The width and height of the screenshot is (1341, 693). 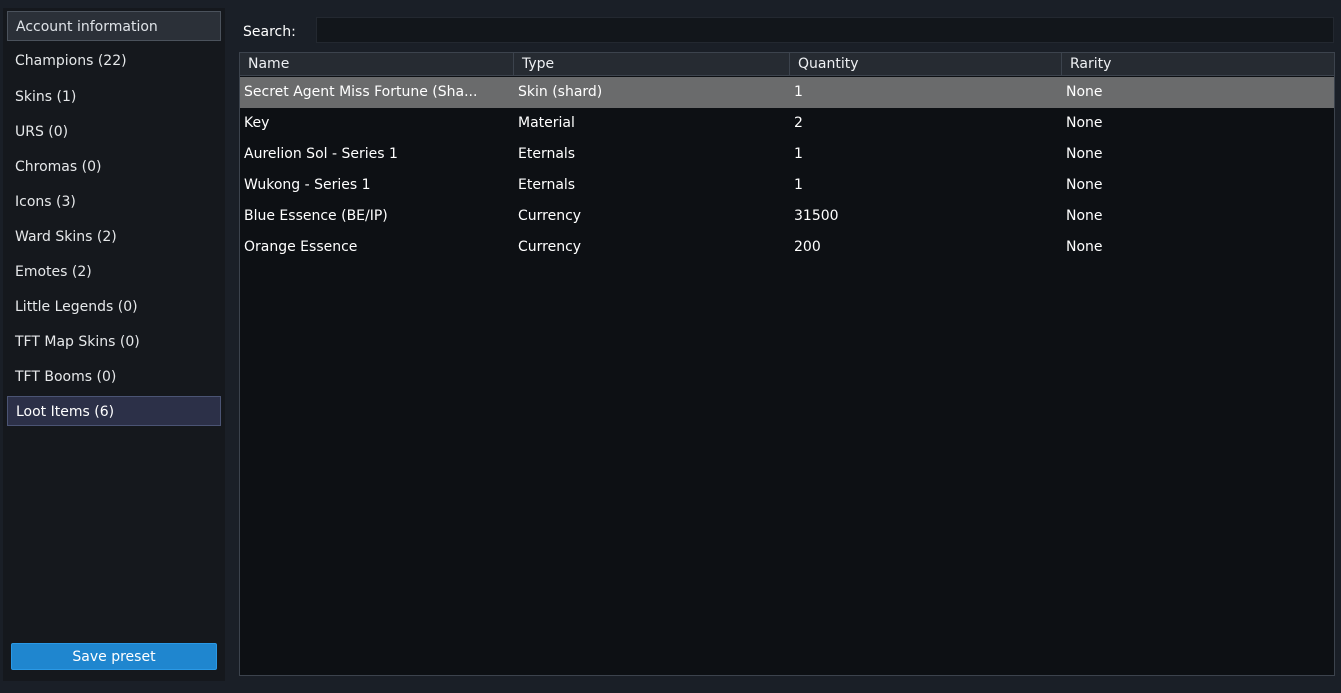 What do you see at coordinates (807, 247) in the screenshot?
I see `cell-quantity: 200` at bounding box center [807, 247].